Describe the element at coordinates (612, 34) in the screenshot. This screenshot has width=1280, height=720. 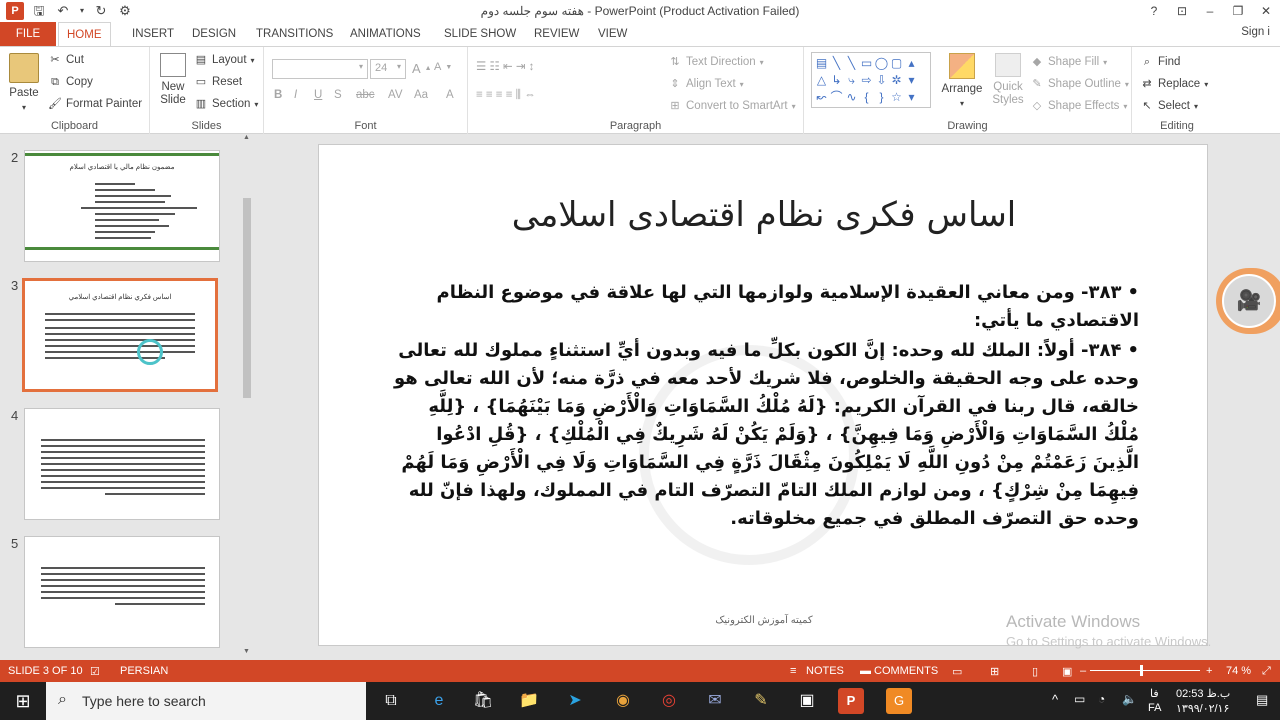
I see `tab-view: VIEW` at that location.